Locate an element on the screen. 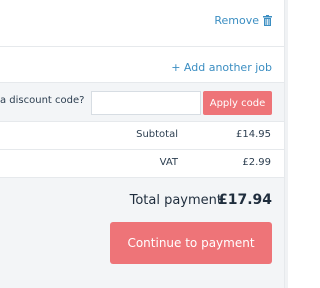 Image resolution: width=320 pixels, height=288 pixels. continue-to-payment-button: Continue to payment is located at coordinates (191, 243).